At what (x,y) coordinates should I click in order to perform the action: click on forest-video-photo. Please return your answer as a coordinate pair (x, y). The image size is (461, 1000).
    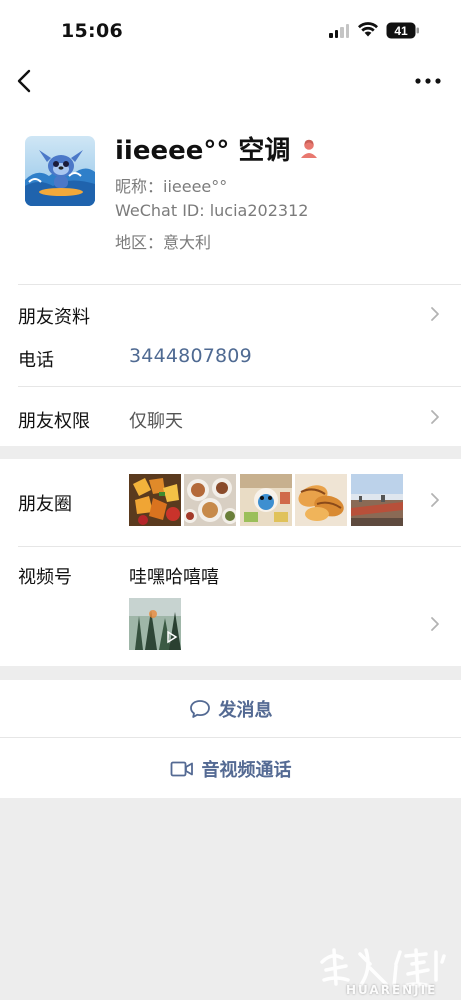
    Looking at the image, I should click on (155, 624).